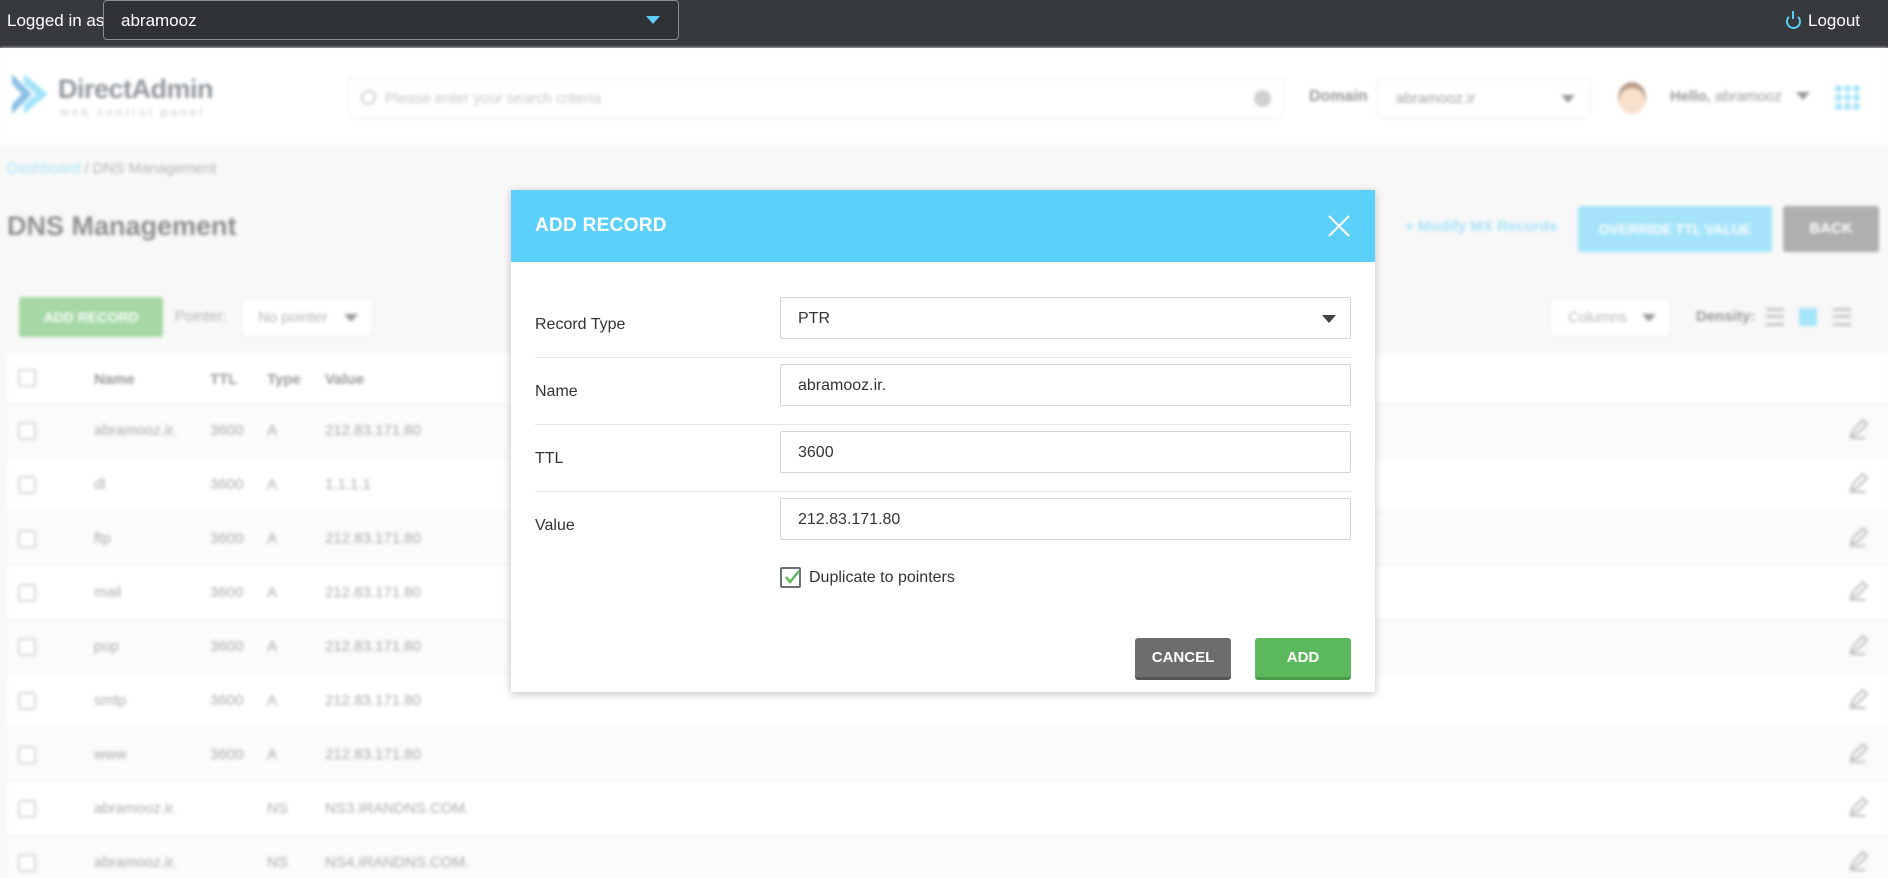  What do you see at coordinates (580, 324) in the screenshot?
I see `record-type-label: Record Type` at bounding box center [580, 324].